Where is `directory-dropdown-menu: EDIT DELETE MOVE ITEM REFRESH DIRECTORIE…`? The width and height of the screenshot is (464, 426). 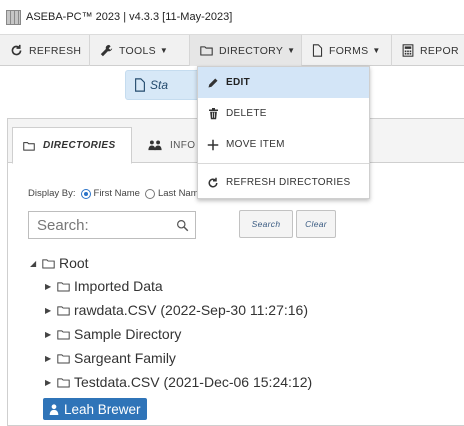
directory-dropdown-menu: EDIT DELETE MOVE ITEM REFRESH DIRECTORIE… is located at coordinates (283, 132).